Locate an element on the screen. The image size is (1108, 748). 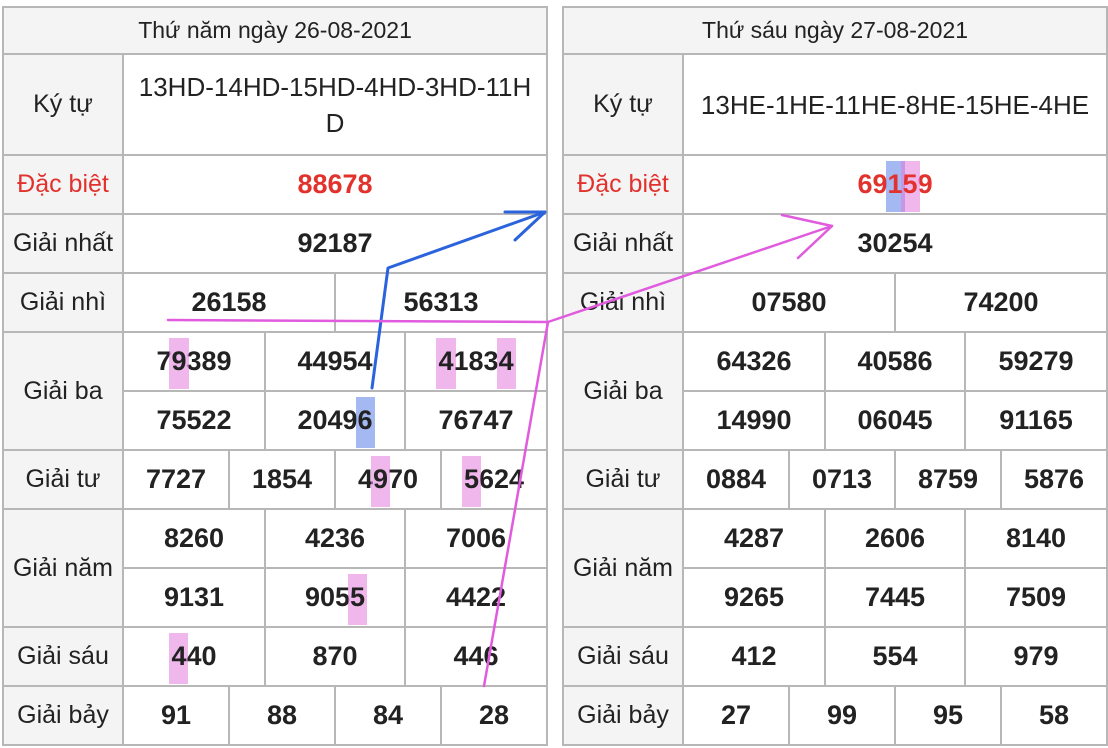
fifth-prize-4: 9265 is located at coordinates (754, 597).